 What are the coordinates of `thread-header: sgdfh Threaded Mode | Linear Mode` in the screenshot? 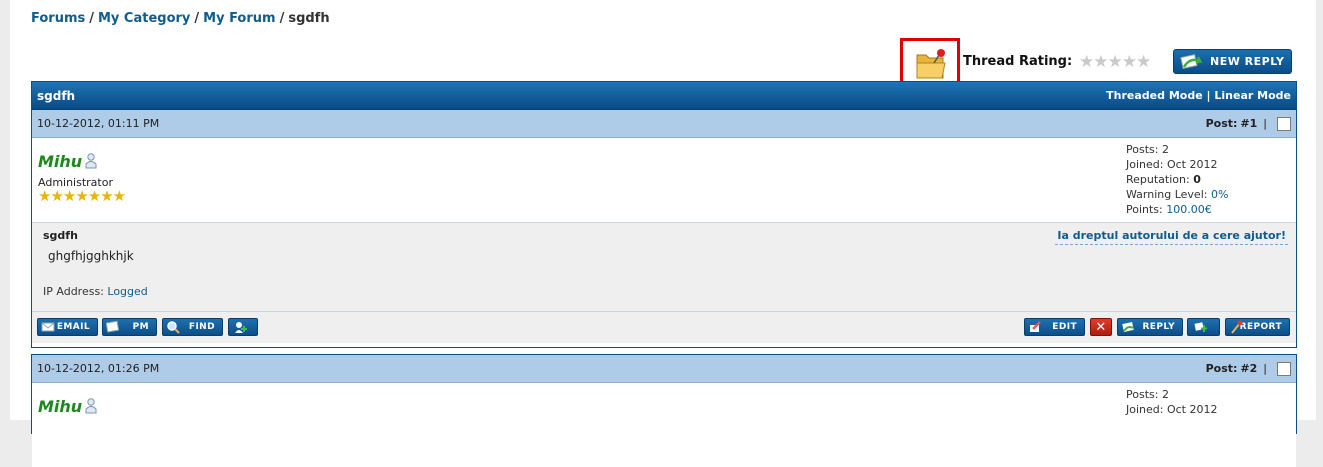 It's located at (664, 96).